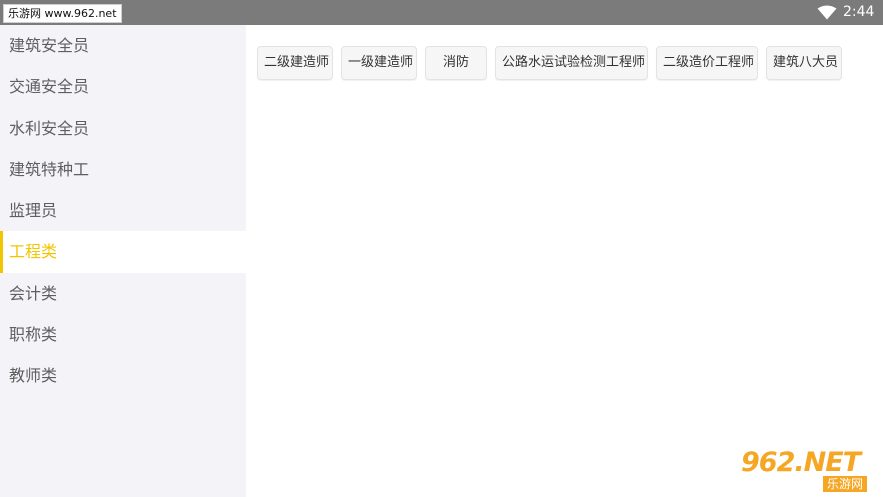 Image resolution: width=883 pixels, height=497 pixels. What do you see at coordinates (804, 63) in the screenshot?
I see `chip-building-eight-staff: 建筑八大员` at bounding box center [804, 63].